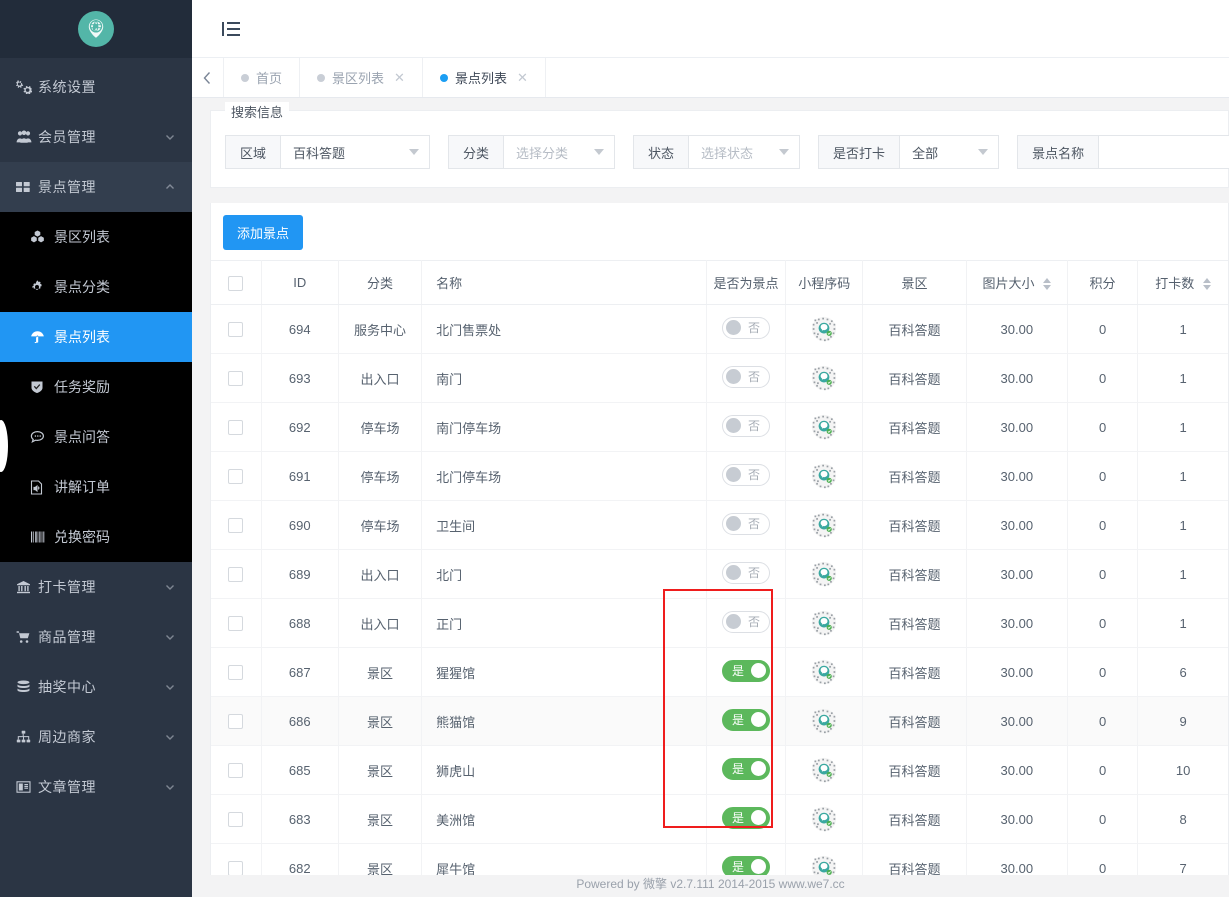  What do you see at coordinates (208, 77) in the screenshot?
I see `chevron-left-icon` at bounding box center [208, 77].